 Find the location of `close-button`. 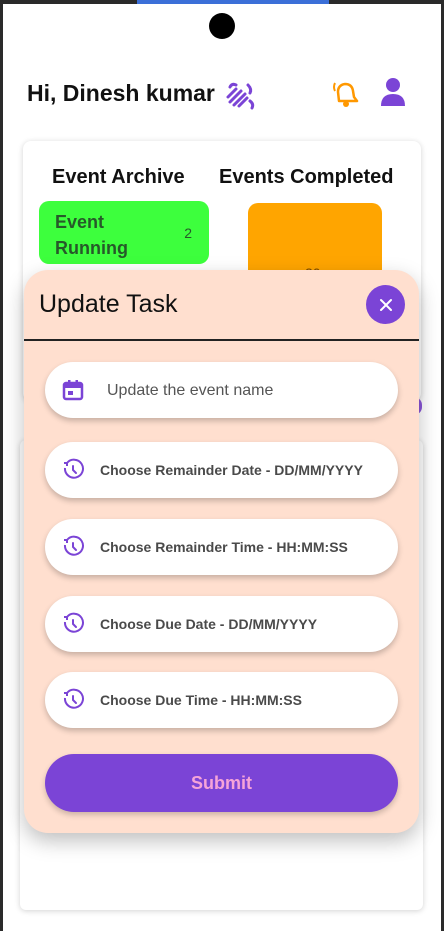

close-button is located at coordinates (385, 304).